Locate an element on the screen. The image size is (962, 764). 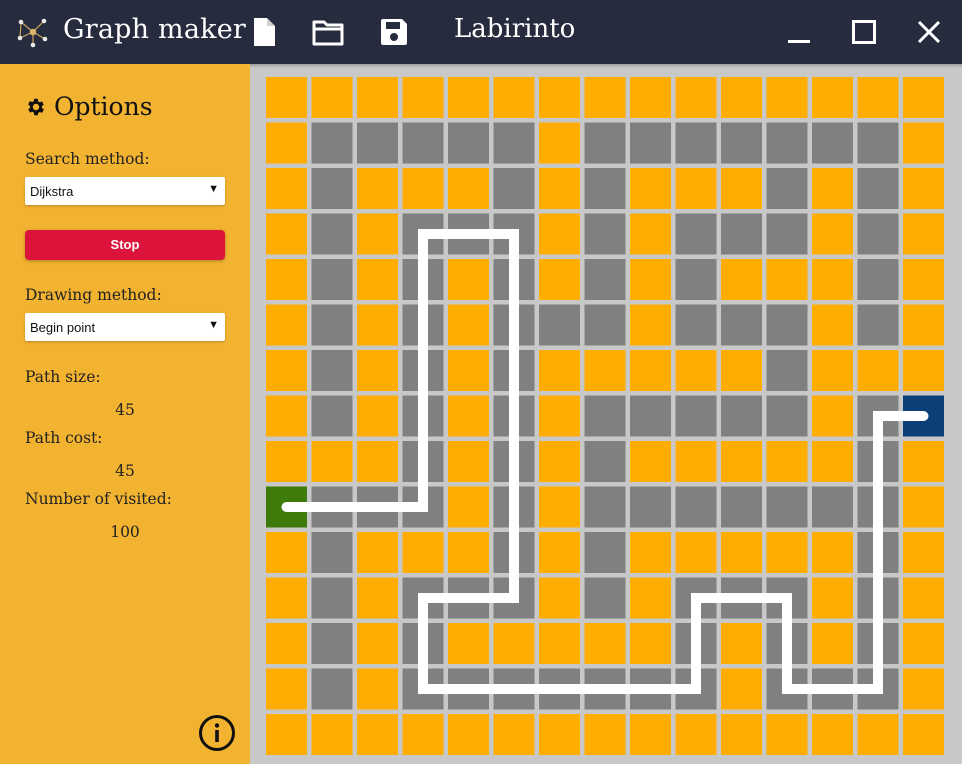
close-button is located at coordinates (929, 32).